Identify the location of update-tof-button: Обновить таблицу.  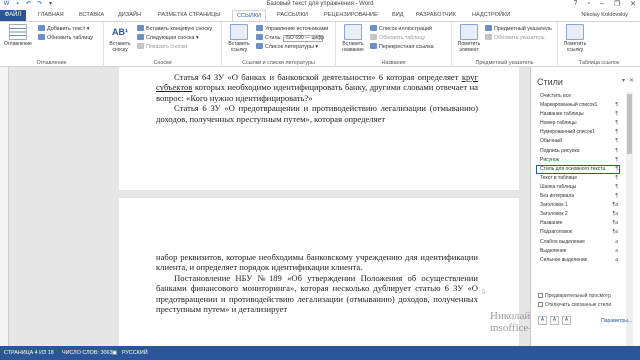
(397, 38).